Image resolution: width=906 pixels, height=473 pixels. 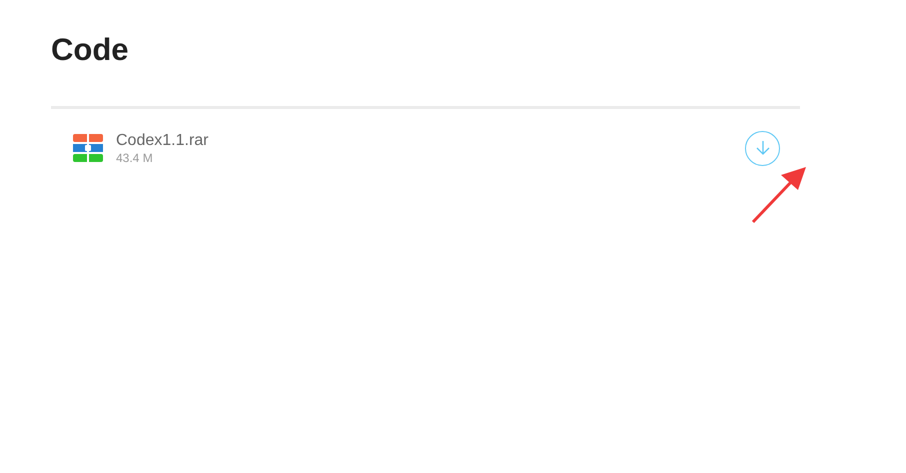 What do you see at coordinates (780, 195) in the screenshot?
I see `arrow-annotation` at bounding box center [780, 195].